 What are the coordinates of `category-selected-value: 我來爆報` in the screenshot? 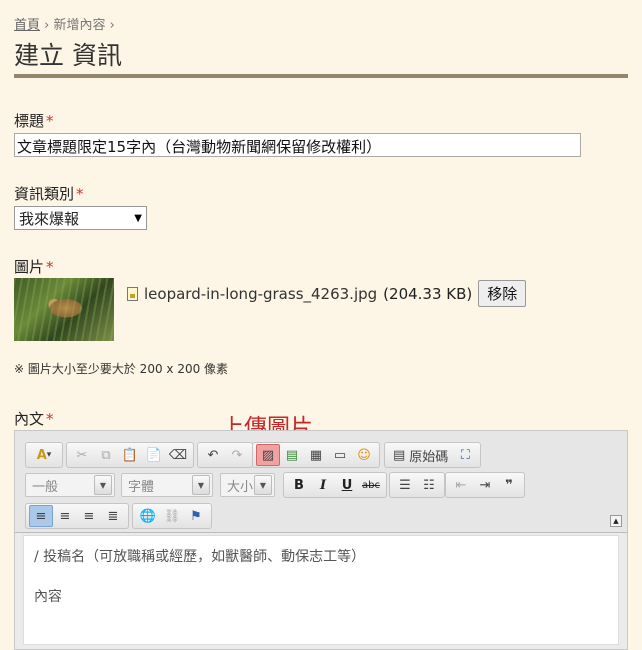 It's located at (49, 218).